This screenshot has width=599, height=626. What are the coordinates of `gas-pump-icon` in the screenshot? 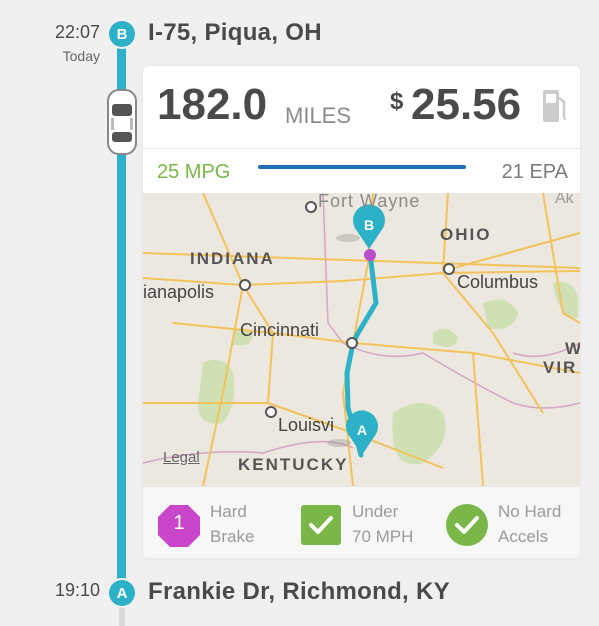 It's located at (555, 106).